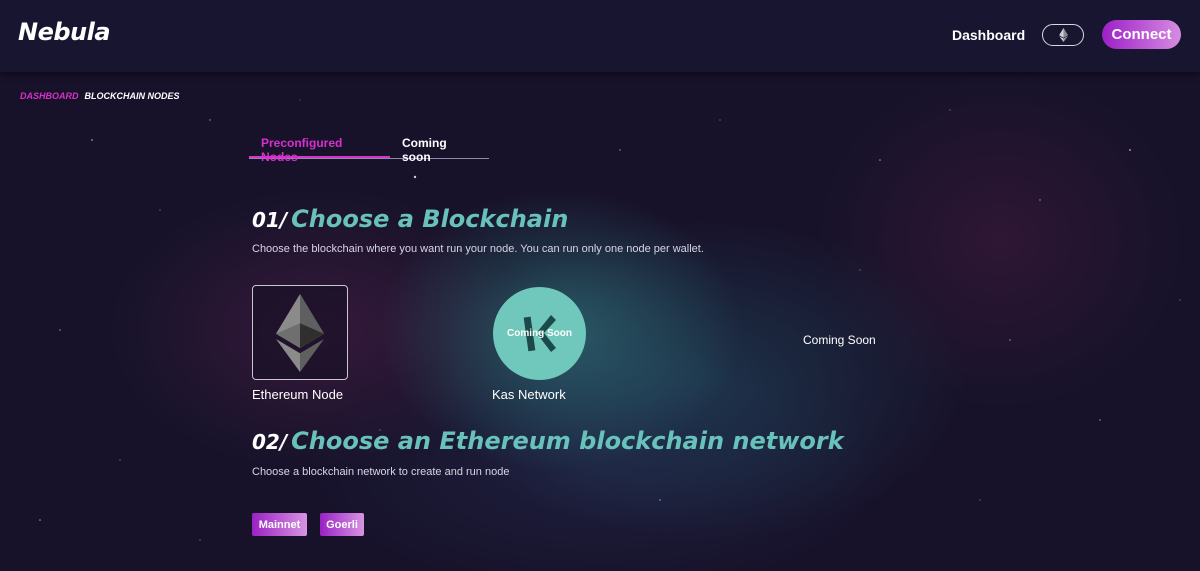 The width and height of the screenshot is (1200, 571). Describe the element at coordinates (430, 219) in the screenshot. I see `step-1-title: Choose a Blockchain` at that location.